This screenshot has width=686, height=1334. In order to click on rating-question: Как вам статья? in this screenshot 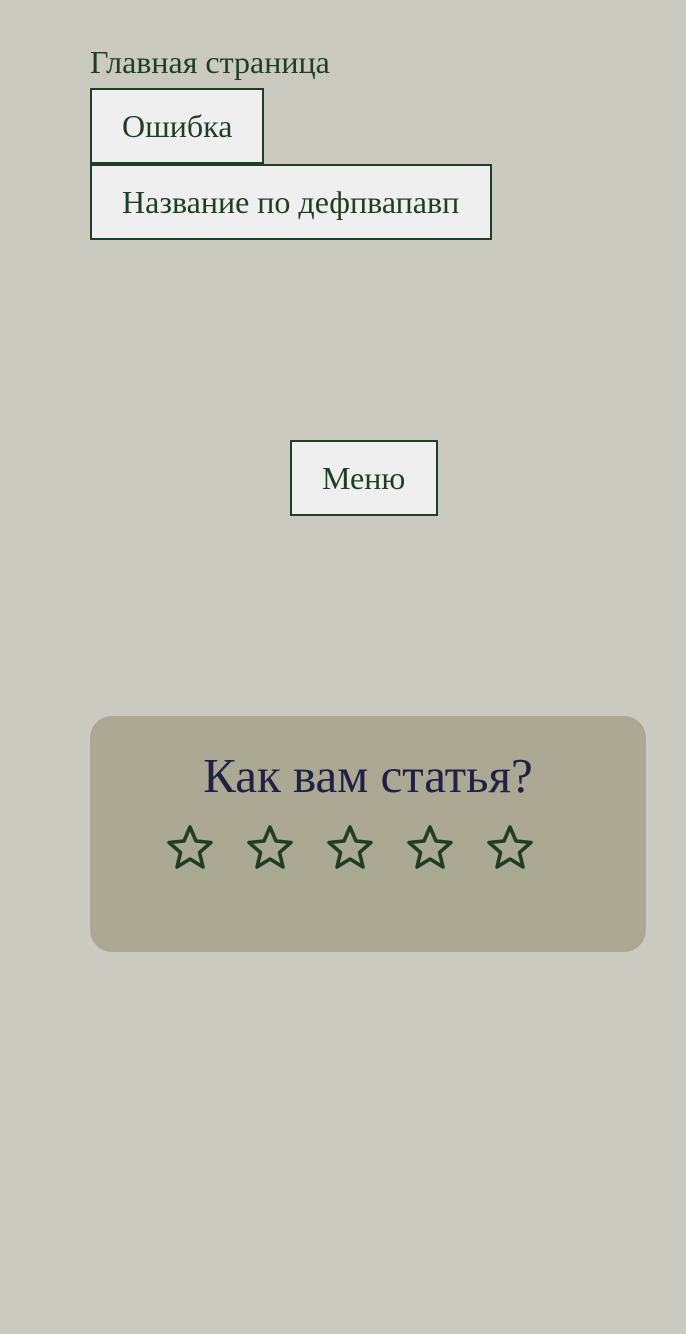, I will do `click(368, 775)`.